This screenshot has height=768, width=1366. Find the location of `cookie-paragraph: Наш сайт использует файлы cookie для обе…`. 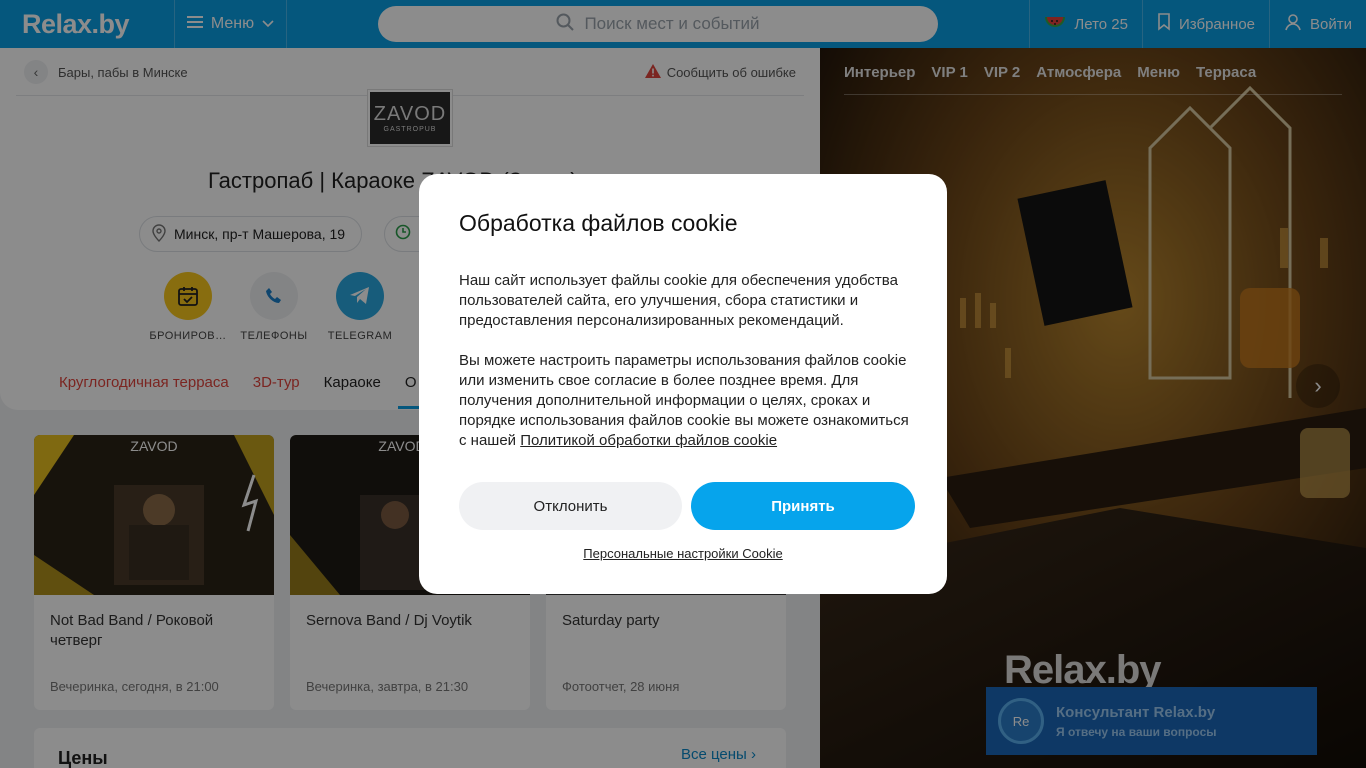

cookie-paragraph: Наш сайт использует файлы cookie для обе… is located at coordinates (678, 300).